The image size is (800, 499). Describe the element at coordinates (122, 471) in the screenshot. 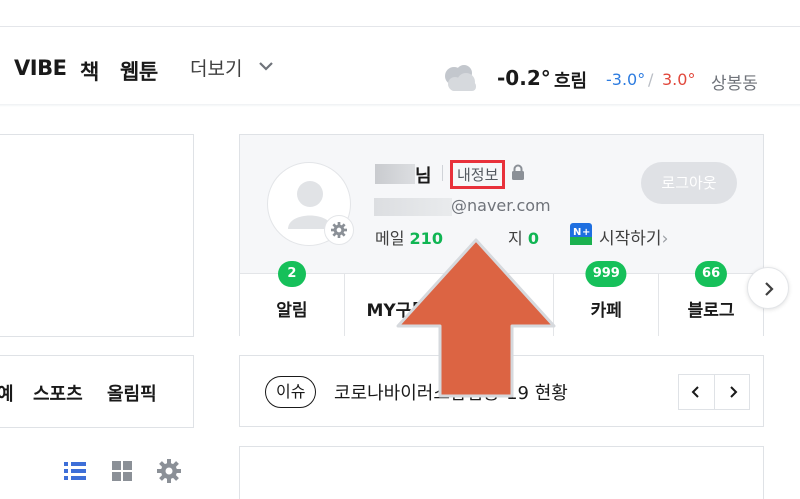

I see `grid-view-icon` at that location.